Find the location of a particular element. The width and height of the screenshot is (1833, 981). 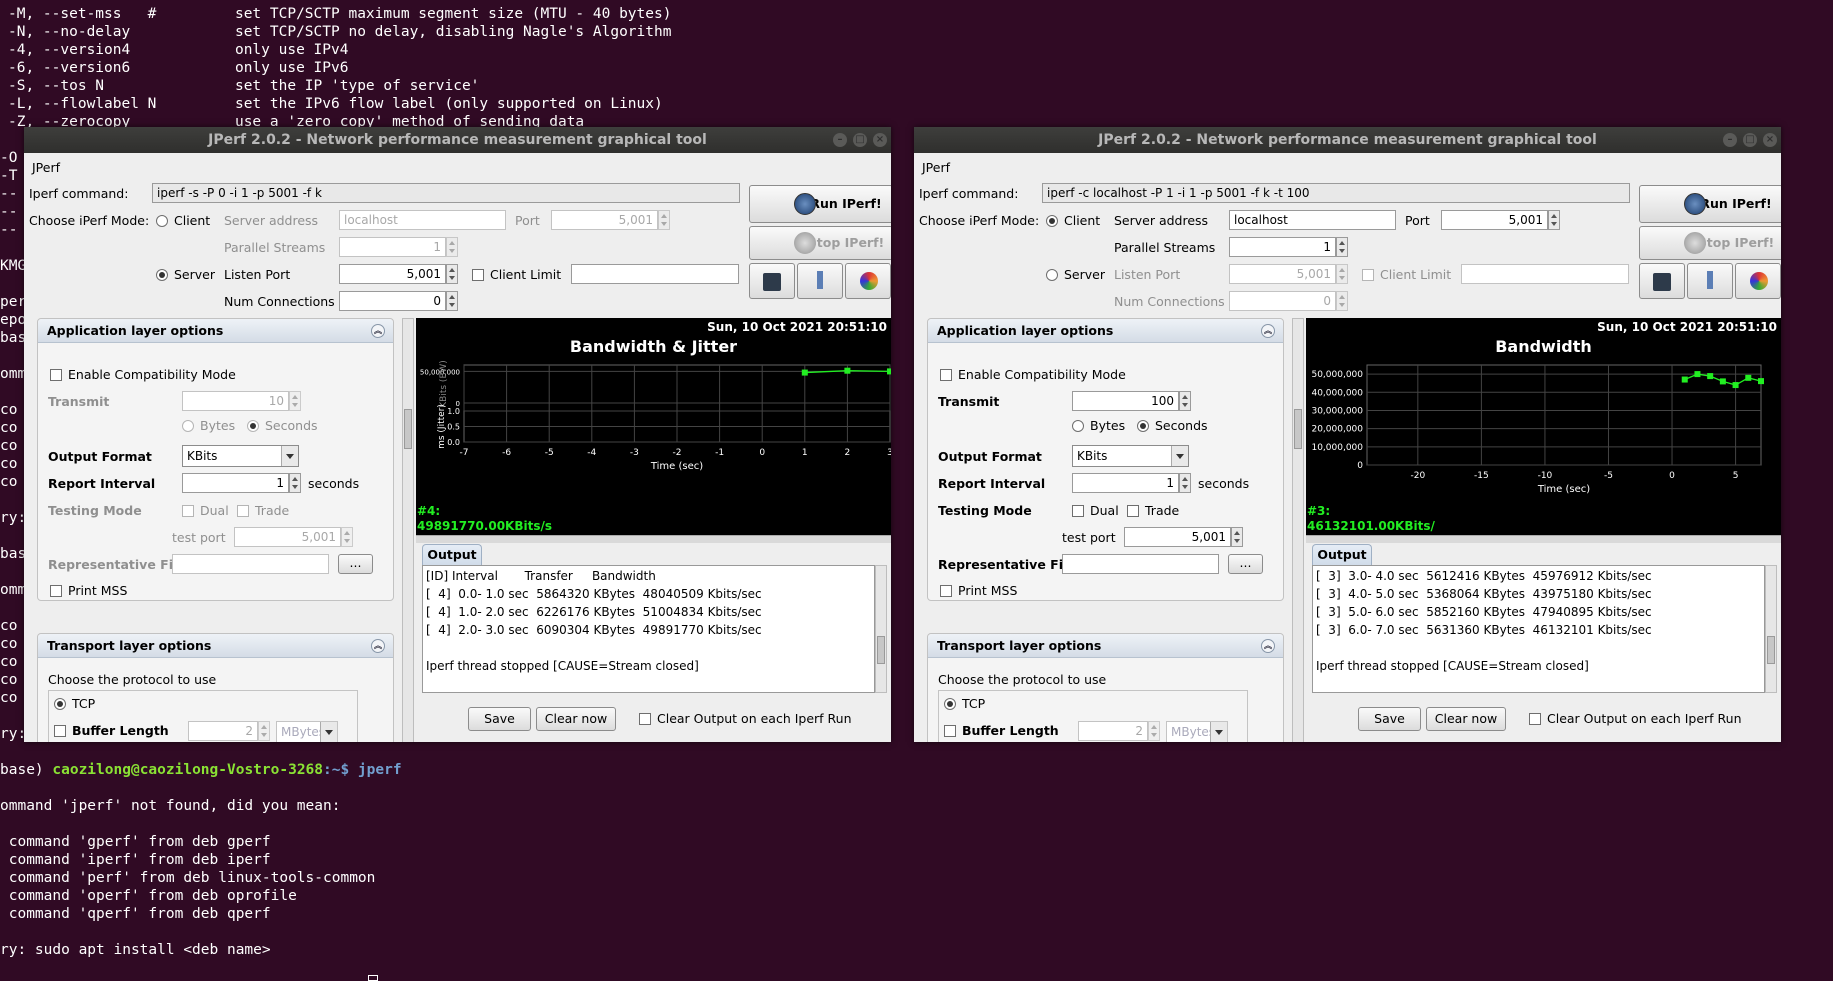

transmit-field: 100 is located at coordinates (1125, 401).